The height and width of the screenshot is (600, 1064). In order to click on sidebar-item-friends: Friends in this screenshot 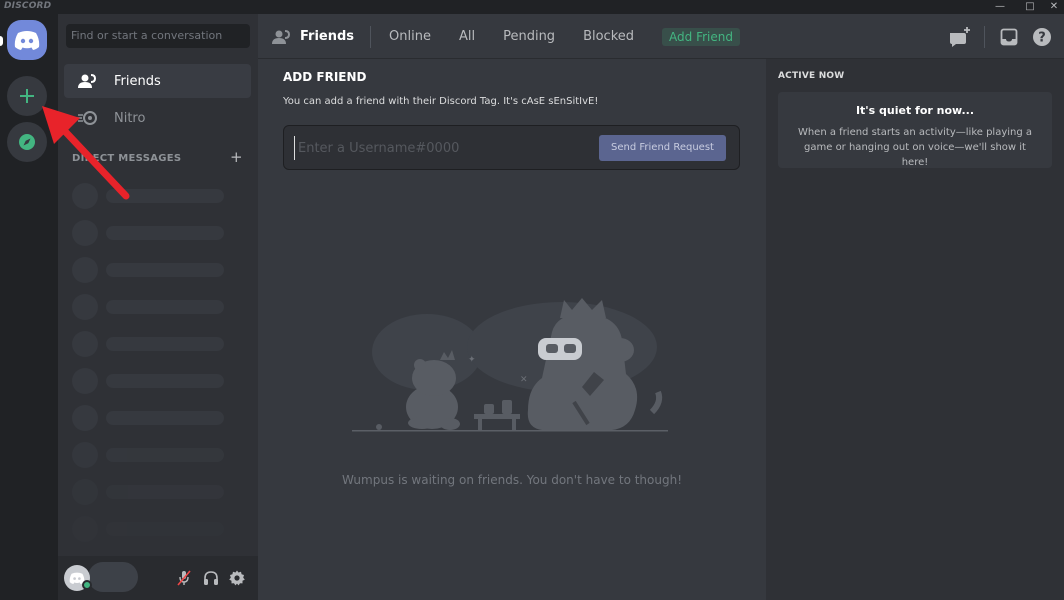, I will do `click(157, 81)`.